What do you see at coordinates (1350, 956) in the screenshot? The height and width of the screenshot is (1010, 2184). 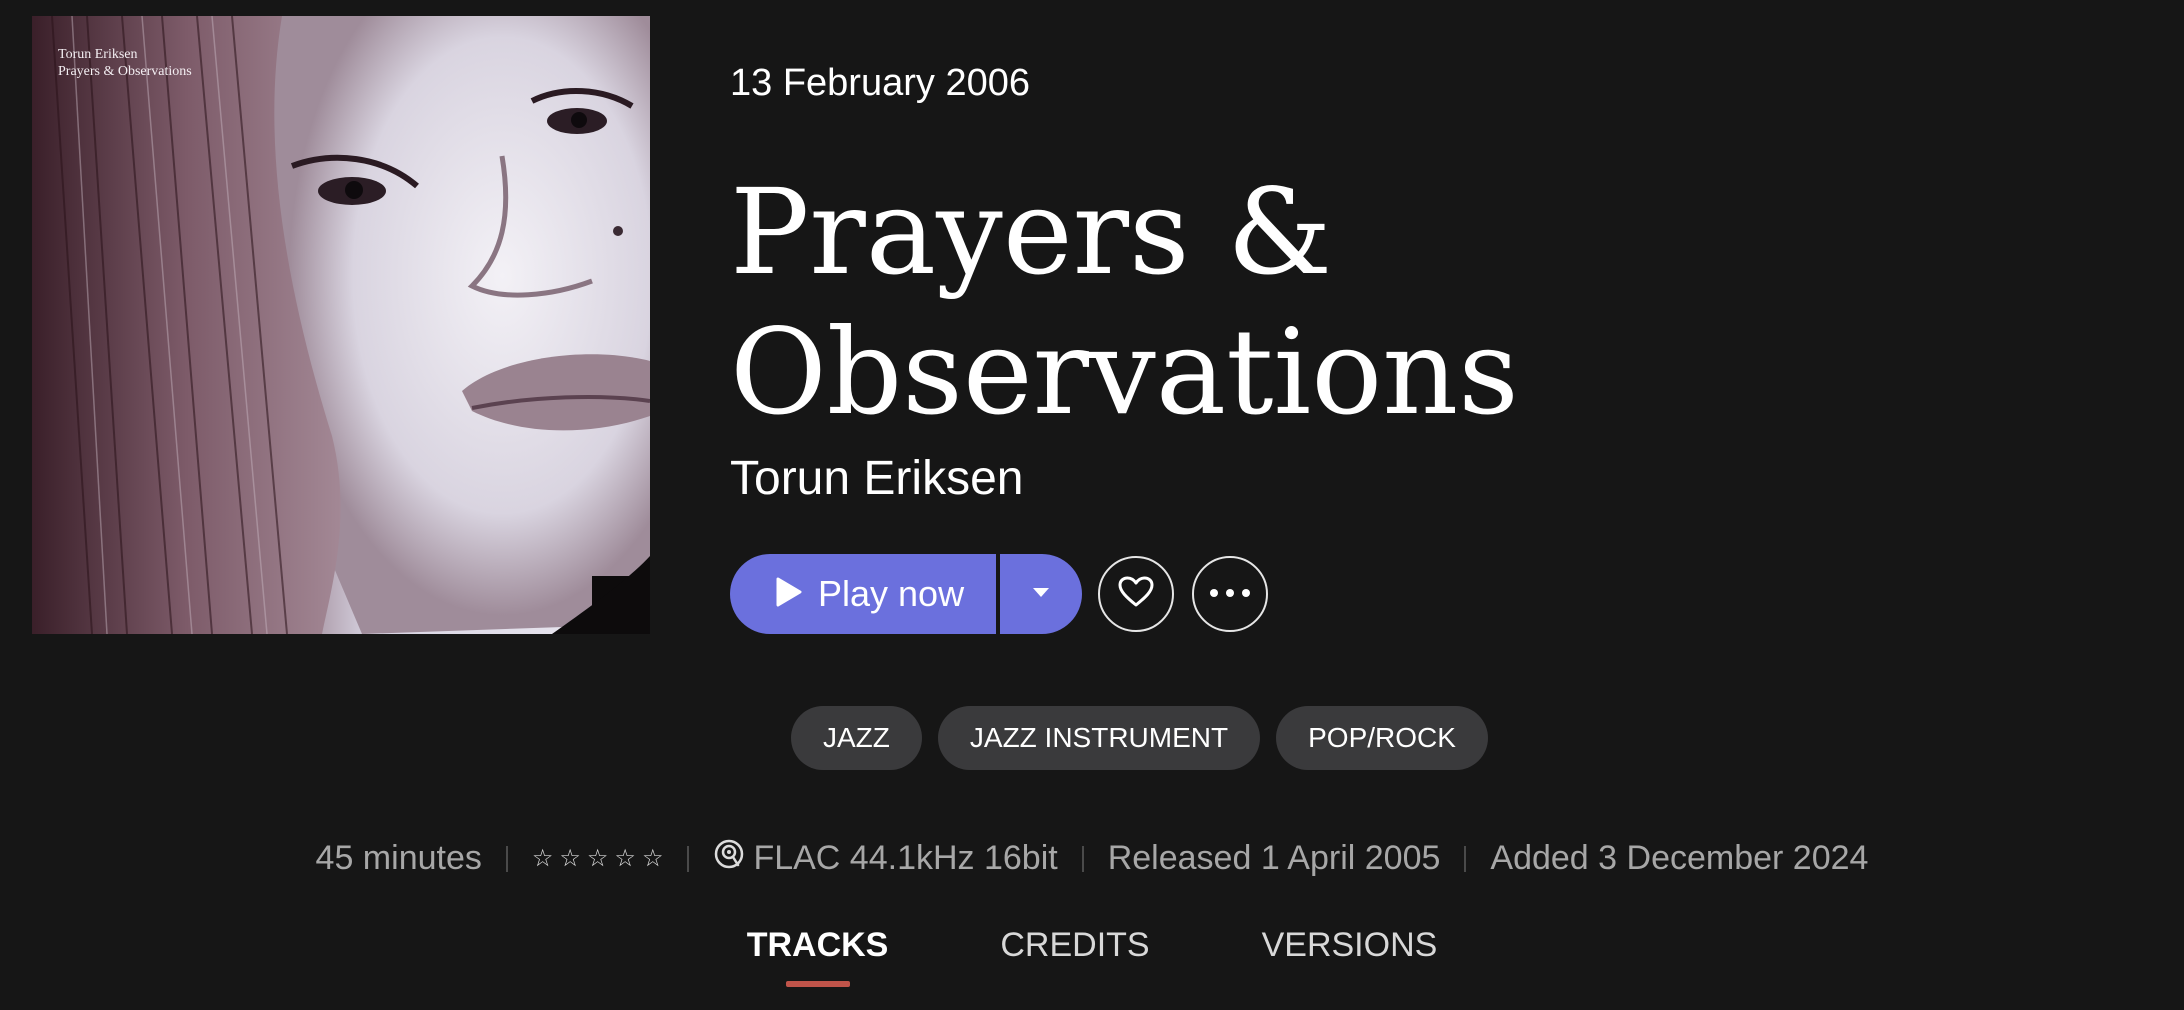 I see `tab-versions: VERSIONS` at bounding box center [1350, 956].